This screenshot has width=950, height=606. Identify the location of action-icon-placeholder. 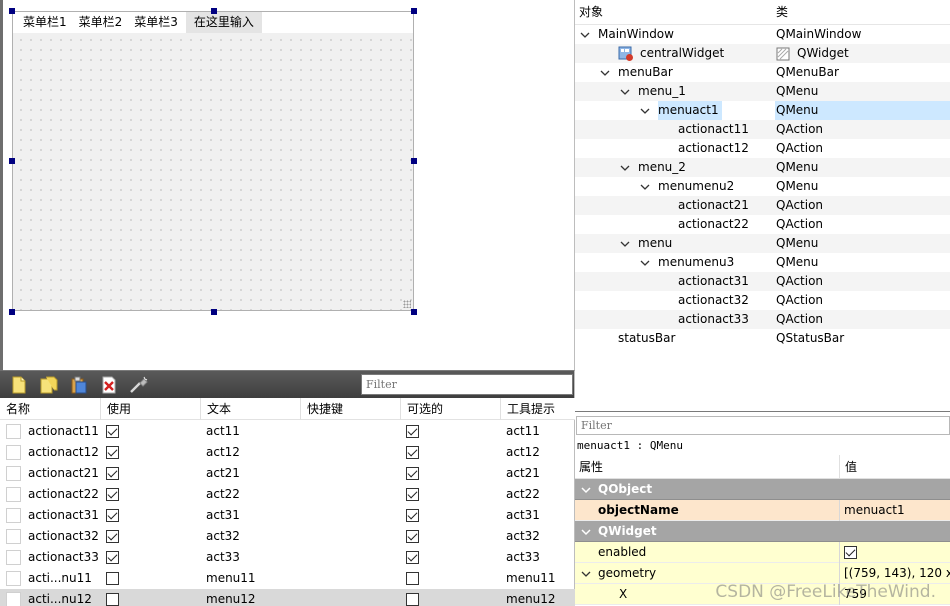
(13, 494).